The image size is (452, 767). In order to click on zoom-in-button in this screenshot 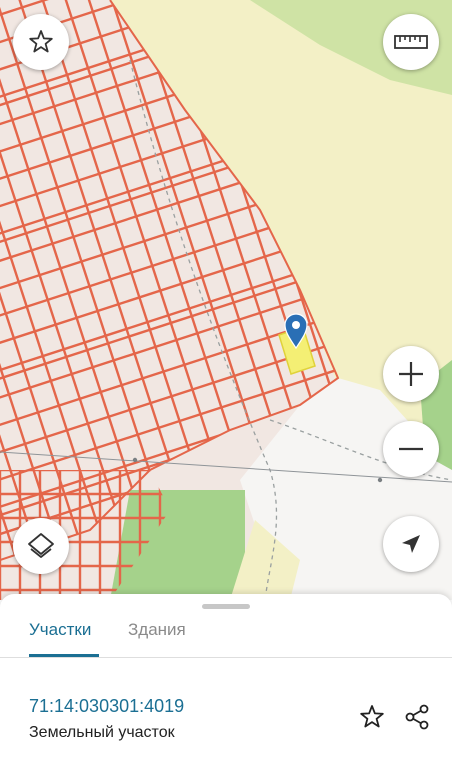, I will do `click(411, 374)`.